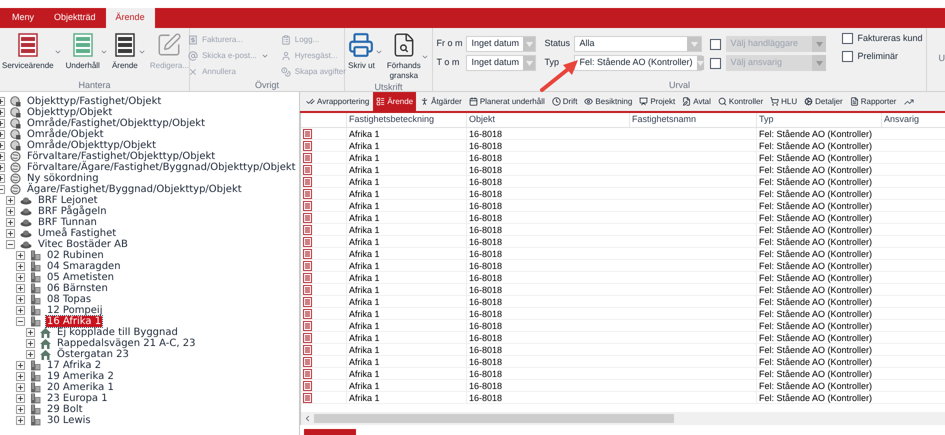  What do you see at coordinates (638, 44) in the screenshot?
I see `filter-dropdown: Alla` at bounding box center [638, 44].